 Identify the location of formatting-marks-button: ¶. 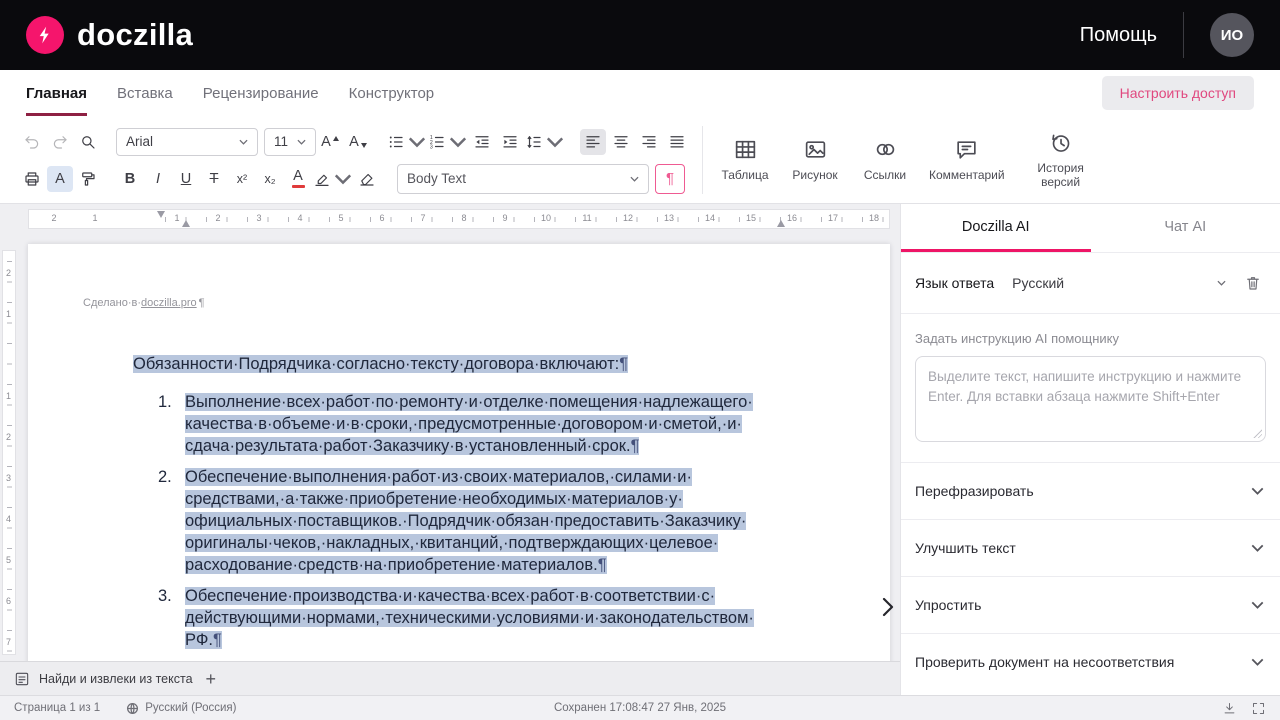
(670, 178).